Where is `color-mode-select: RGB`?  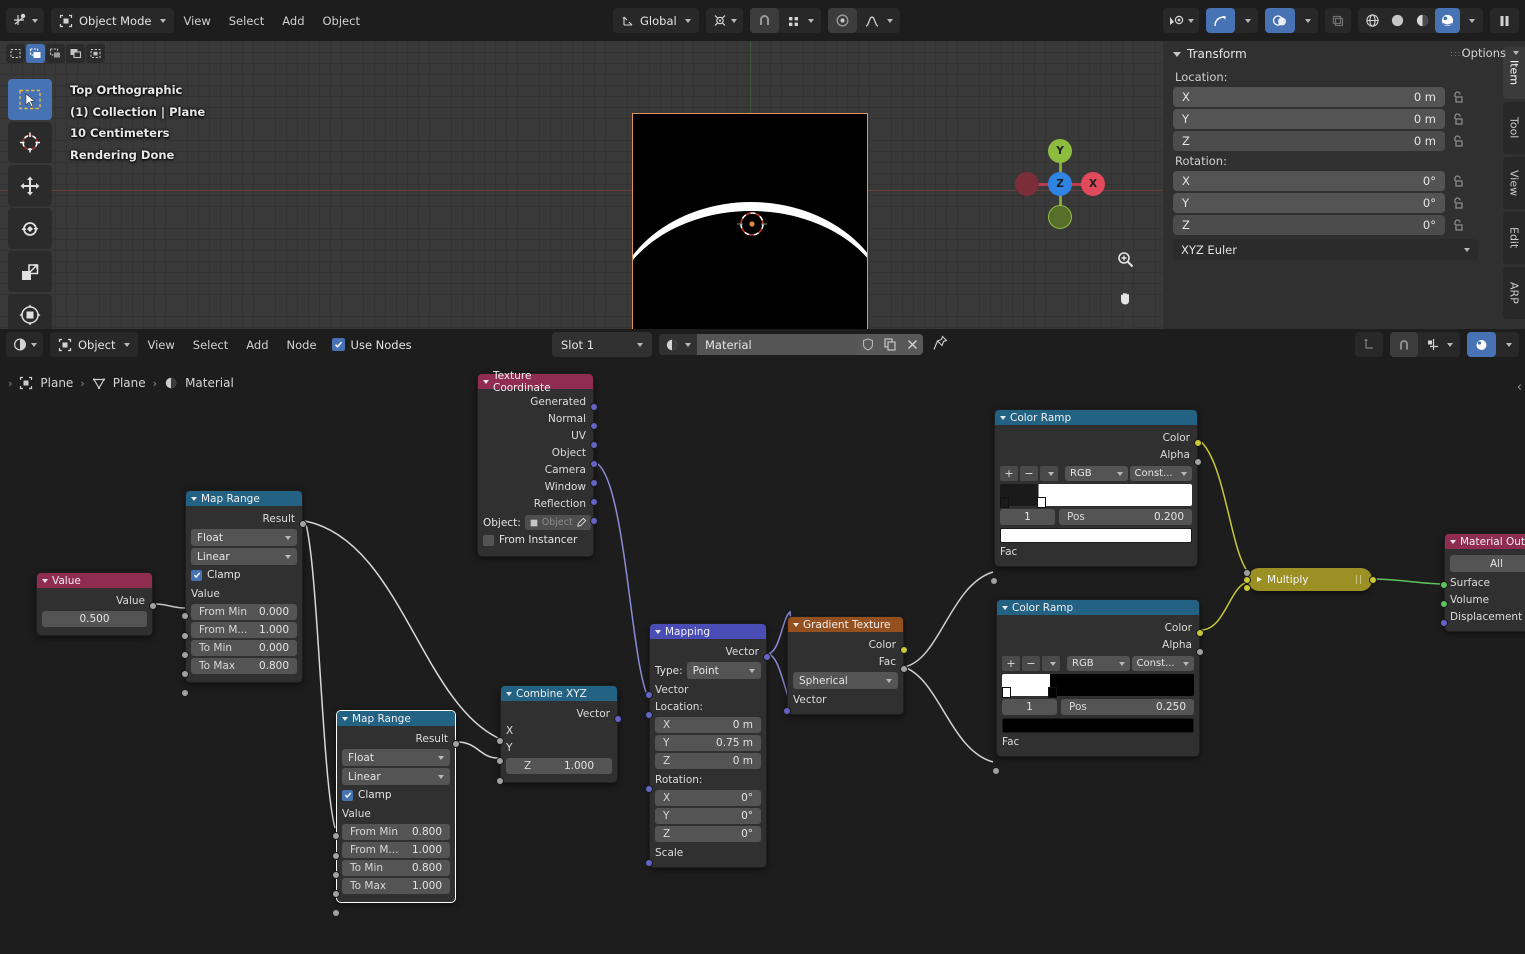 color-mode-select: RGB is located at coordinates (1096, 473).